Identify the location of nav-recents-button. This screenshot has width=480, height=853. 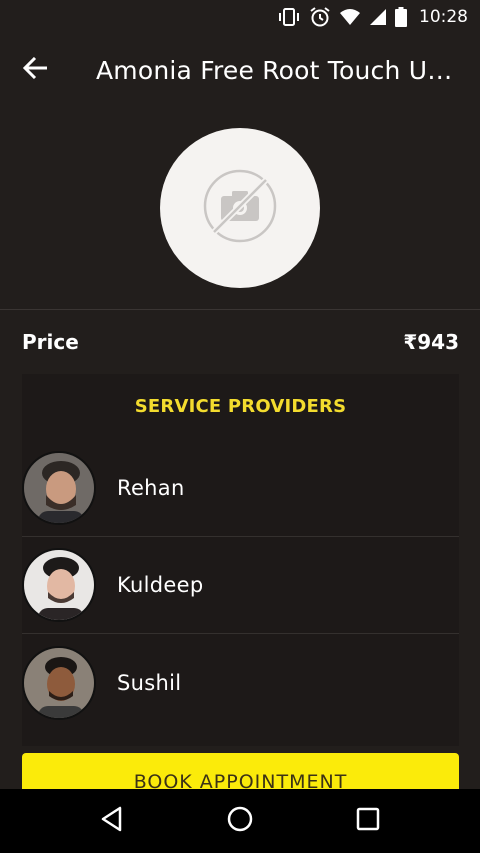
(368, 821).